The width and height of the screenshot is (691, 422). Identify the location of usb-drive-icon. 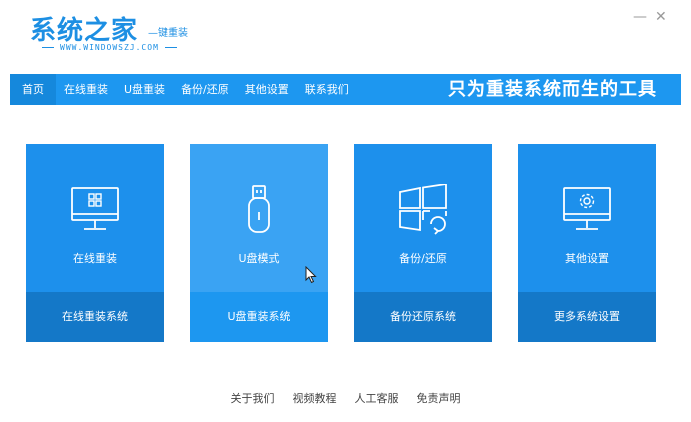
(259, 209).